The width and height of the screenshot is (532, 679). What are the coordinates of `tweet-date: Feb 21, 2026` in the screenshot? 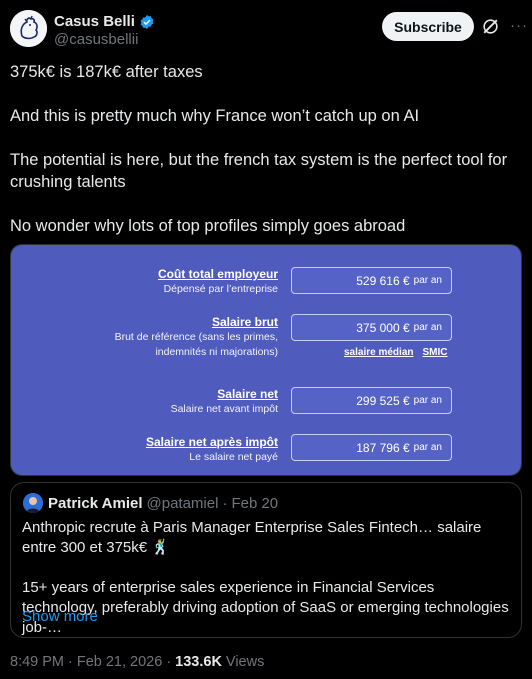 It's located at (119, 662).